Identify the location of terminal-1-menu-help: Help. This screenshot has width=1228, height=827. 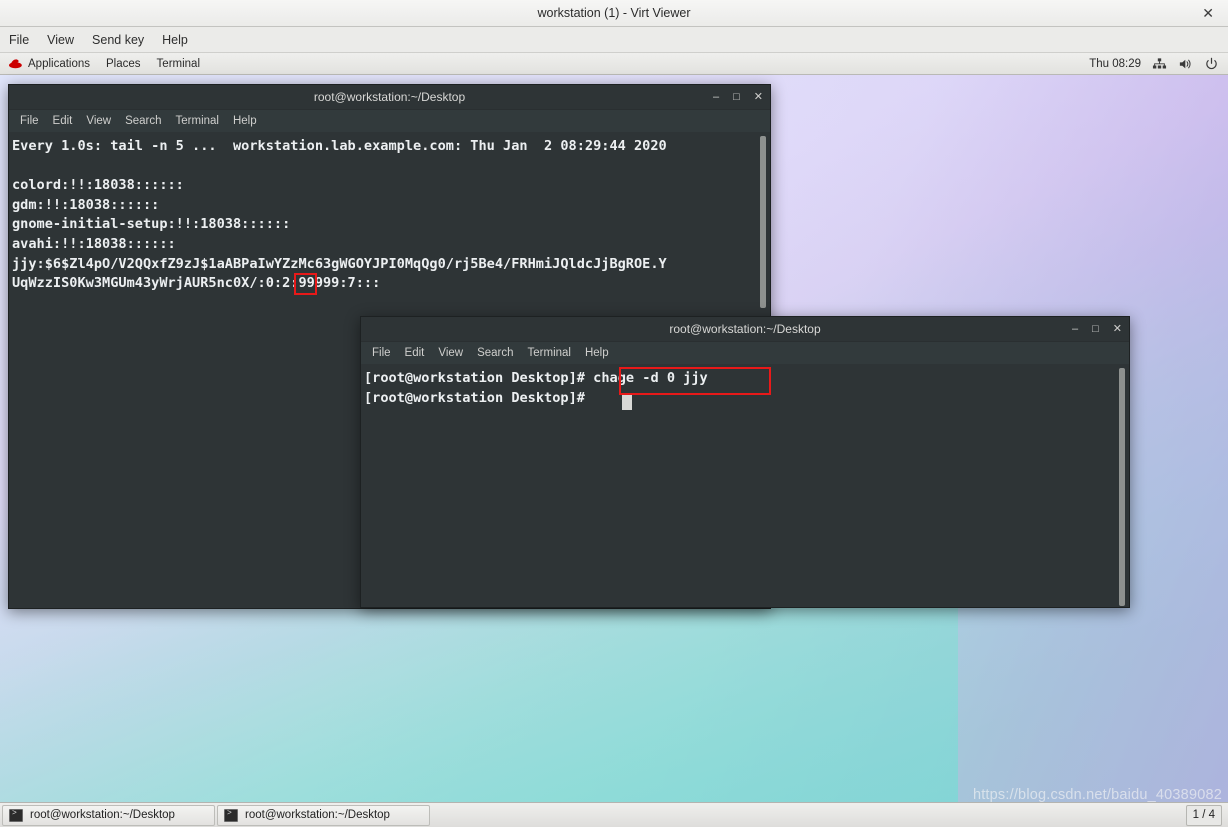
(245, 121).